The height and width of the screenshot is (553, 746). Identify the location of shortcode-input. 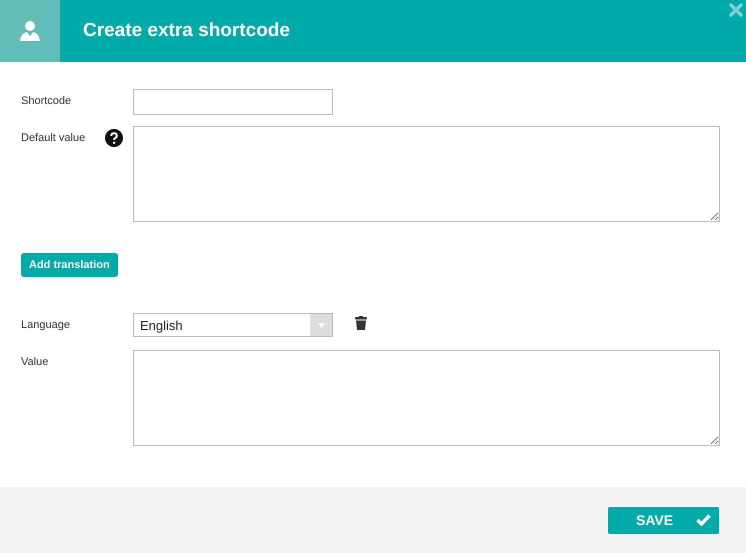
(233, 102).